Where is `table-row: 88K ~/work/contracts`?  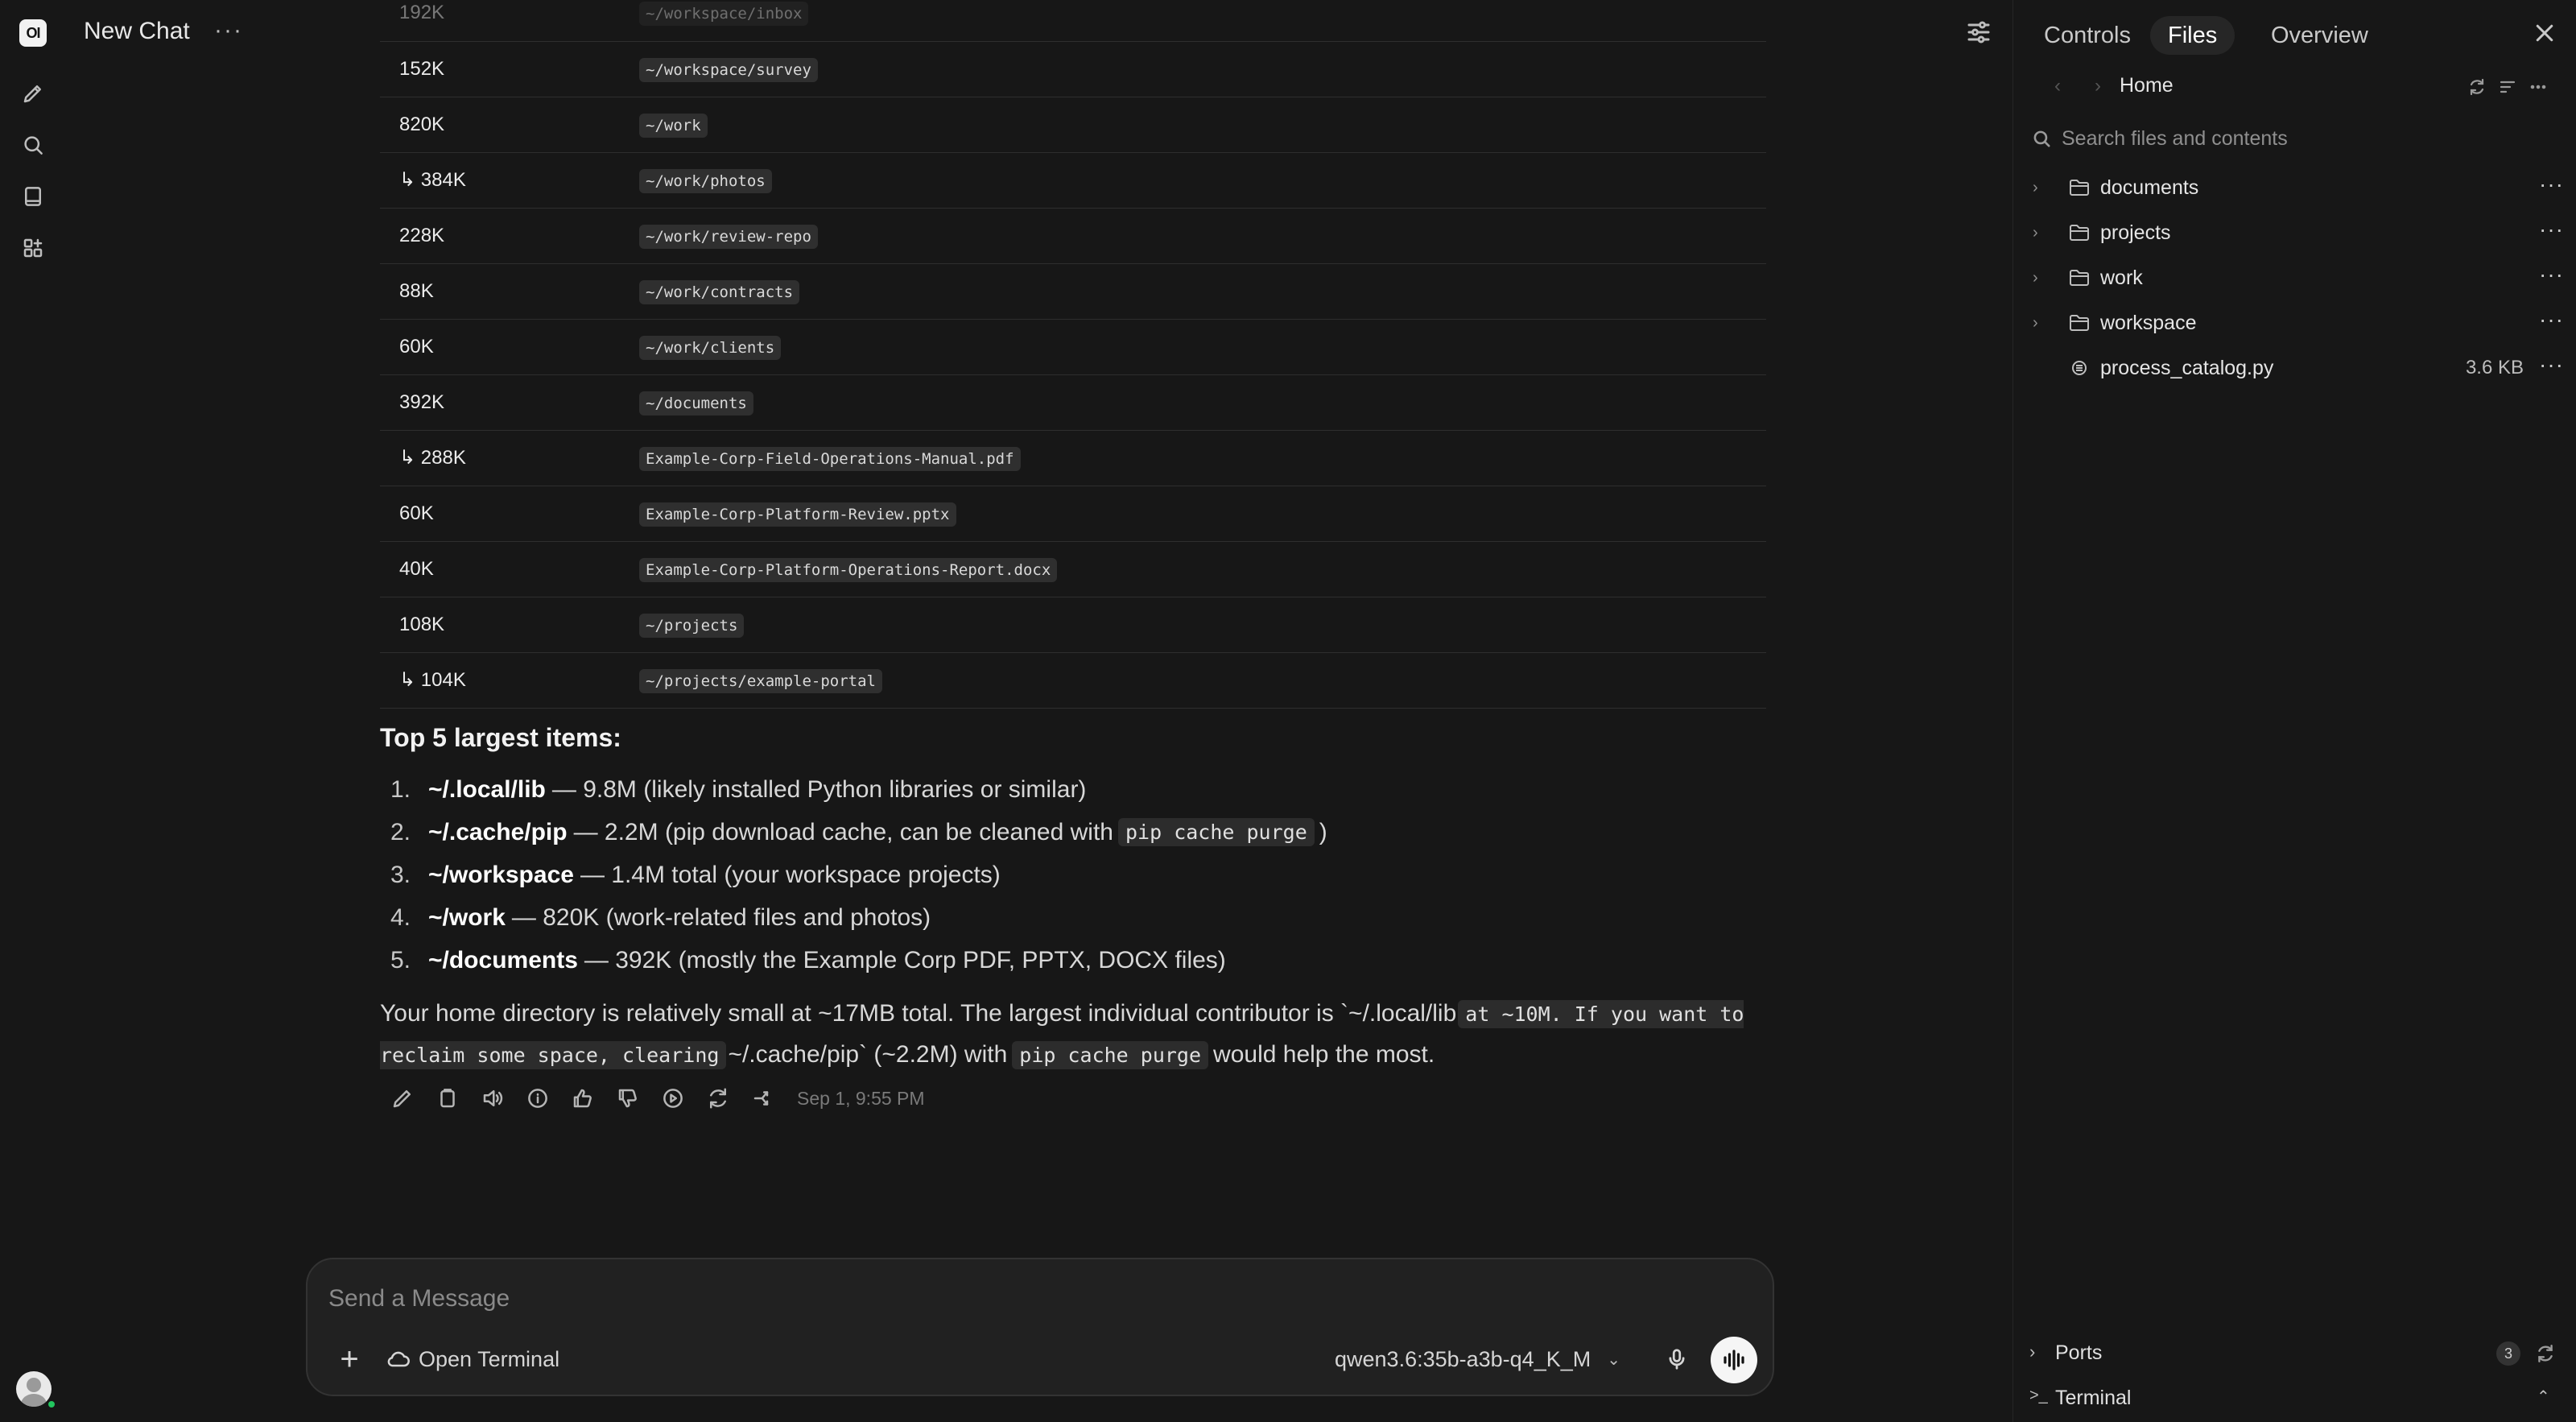
table-row: 88K ~/work/contracts is located at coordinates (1073, 291).